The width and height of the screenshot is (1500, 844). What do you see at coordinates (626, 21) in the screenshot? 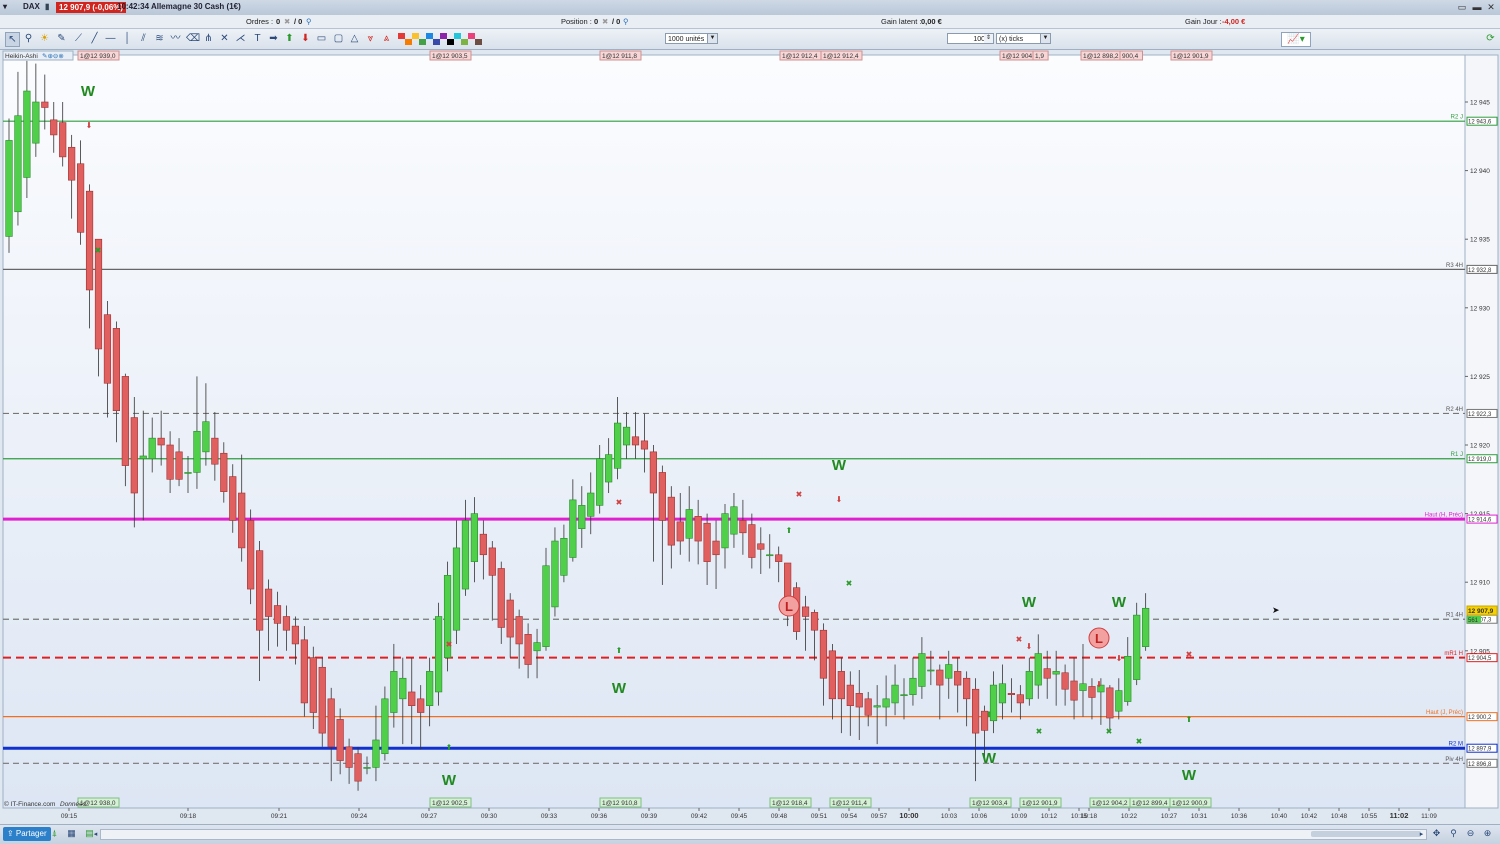
I see `position-search-icon: ⚲` at bounding box center [626, 21].